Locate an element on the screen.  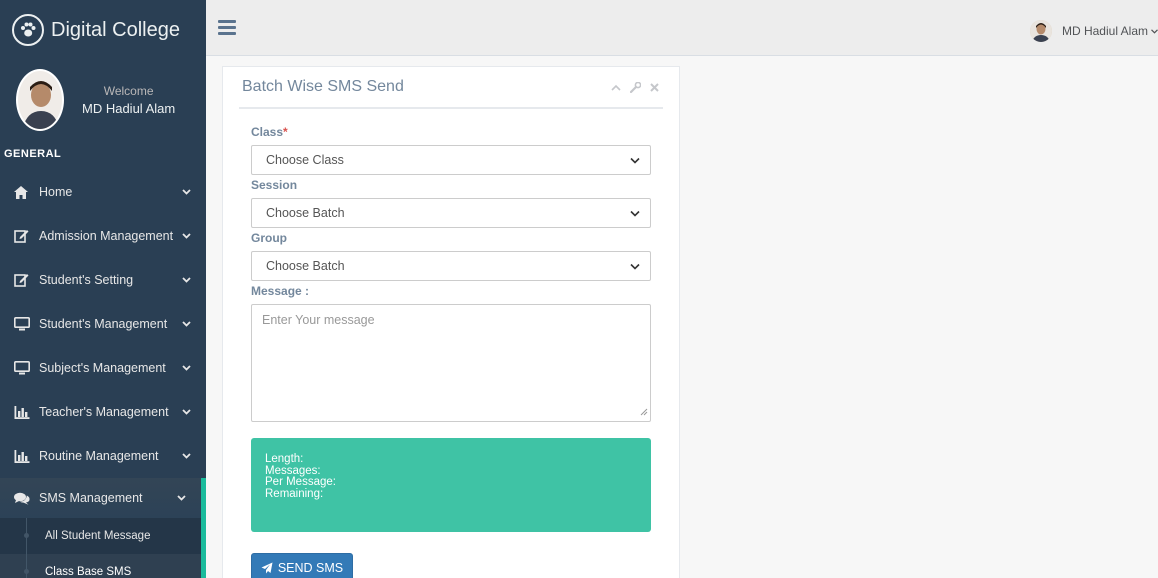
sidebar-item-label: Teacher's Management is located at coordinates (104, 412).